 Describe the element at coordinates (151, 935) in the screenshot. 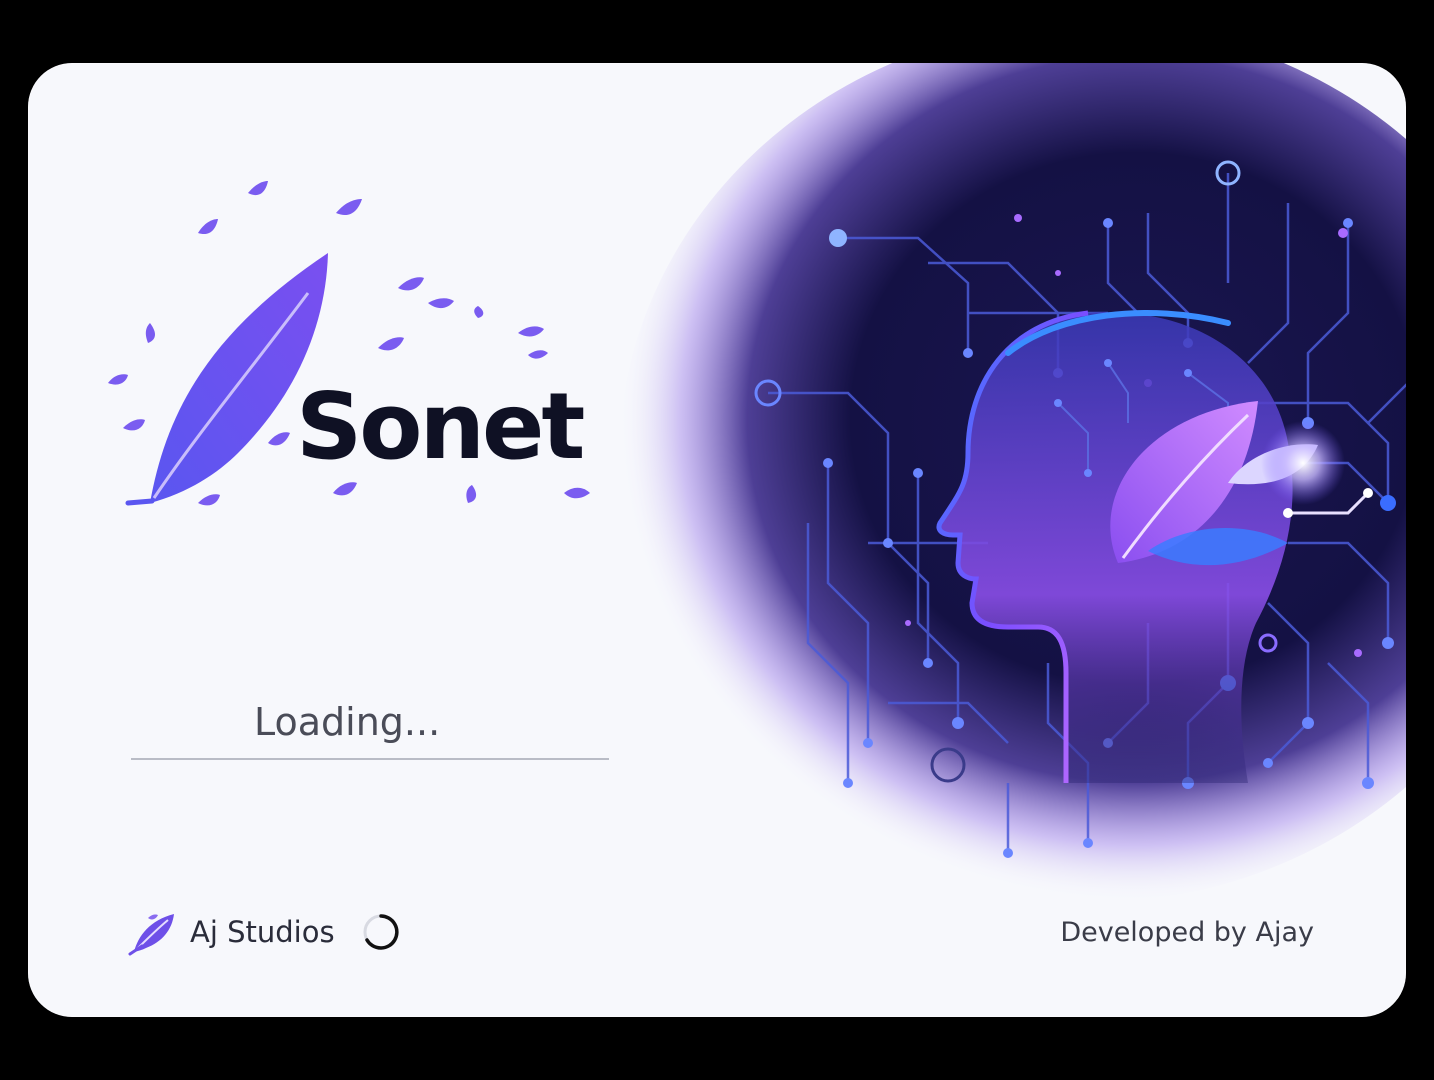

I see `leaf-icon` at that location.